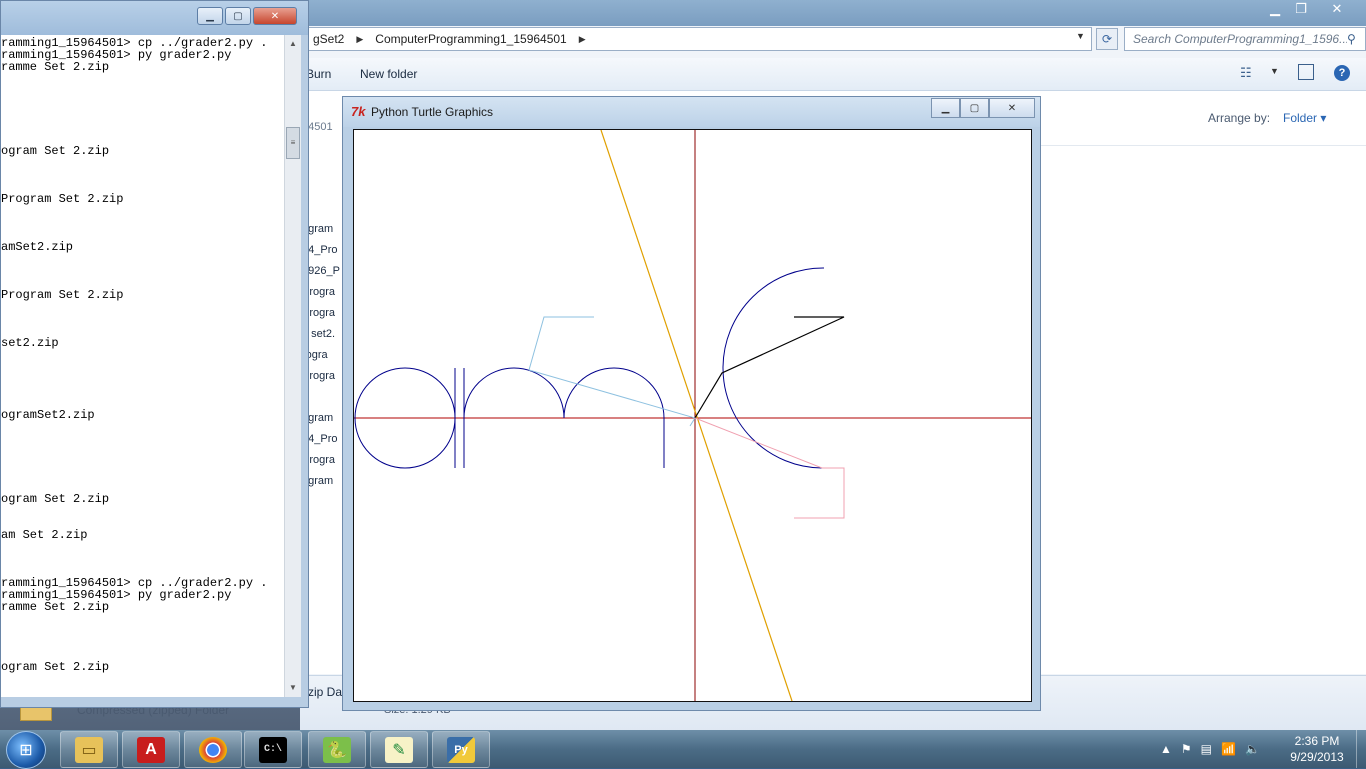 Image resolution: width=1366 pixels, height=769 pixels. What do you see at coordinates (1228, 749) in the screenshot?
I see `network-icon: 📶` at bounding box center [1228, 749].